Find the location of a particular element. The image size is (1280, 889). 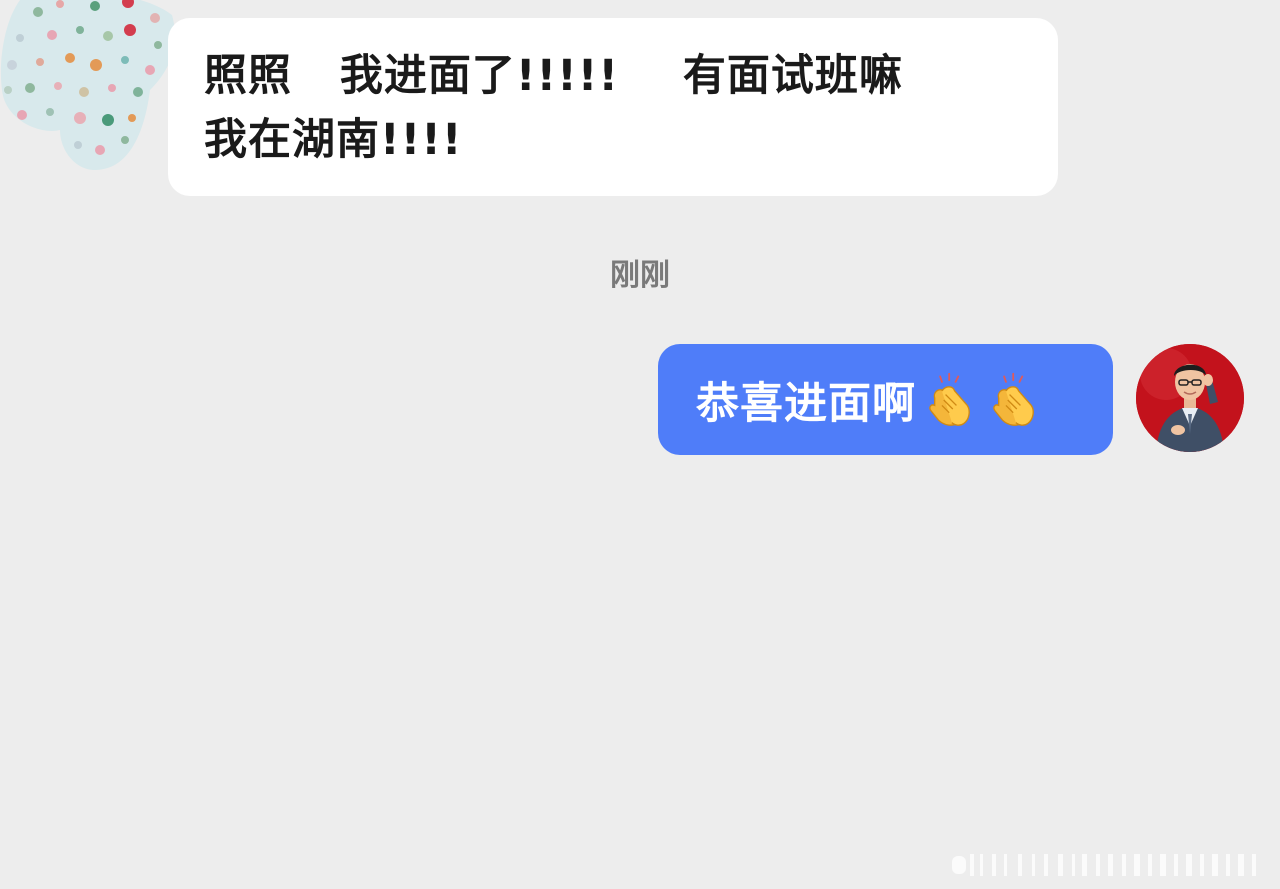

message-timestamp: 刚刚 is located at coordinates (640, 275).